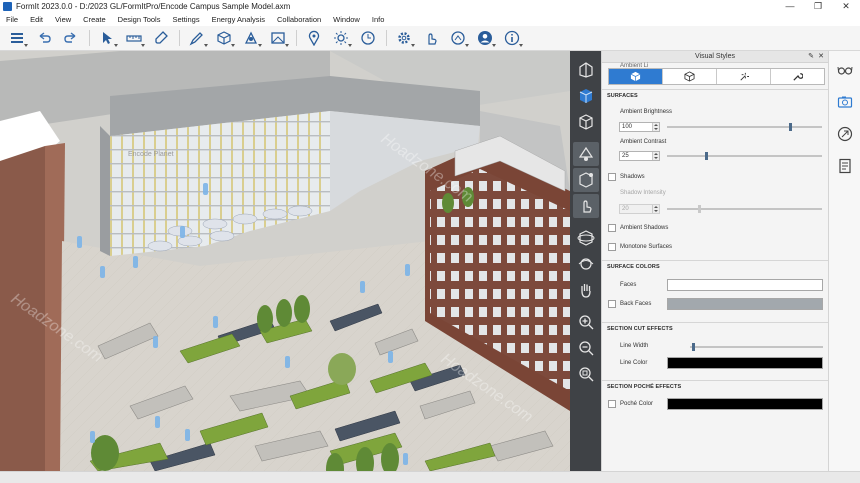 The width and height of the screenshot is (860, 483). Describe the element at coordinates (278, 38) in the screenshot. I see `frame-button` at that location.